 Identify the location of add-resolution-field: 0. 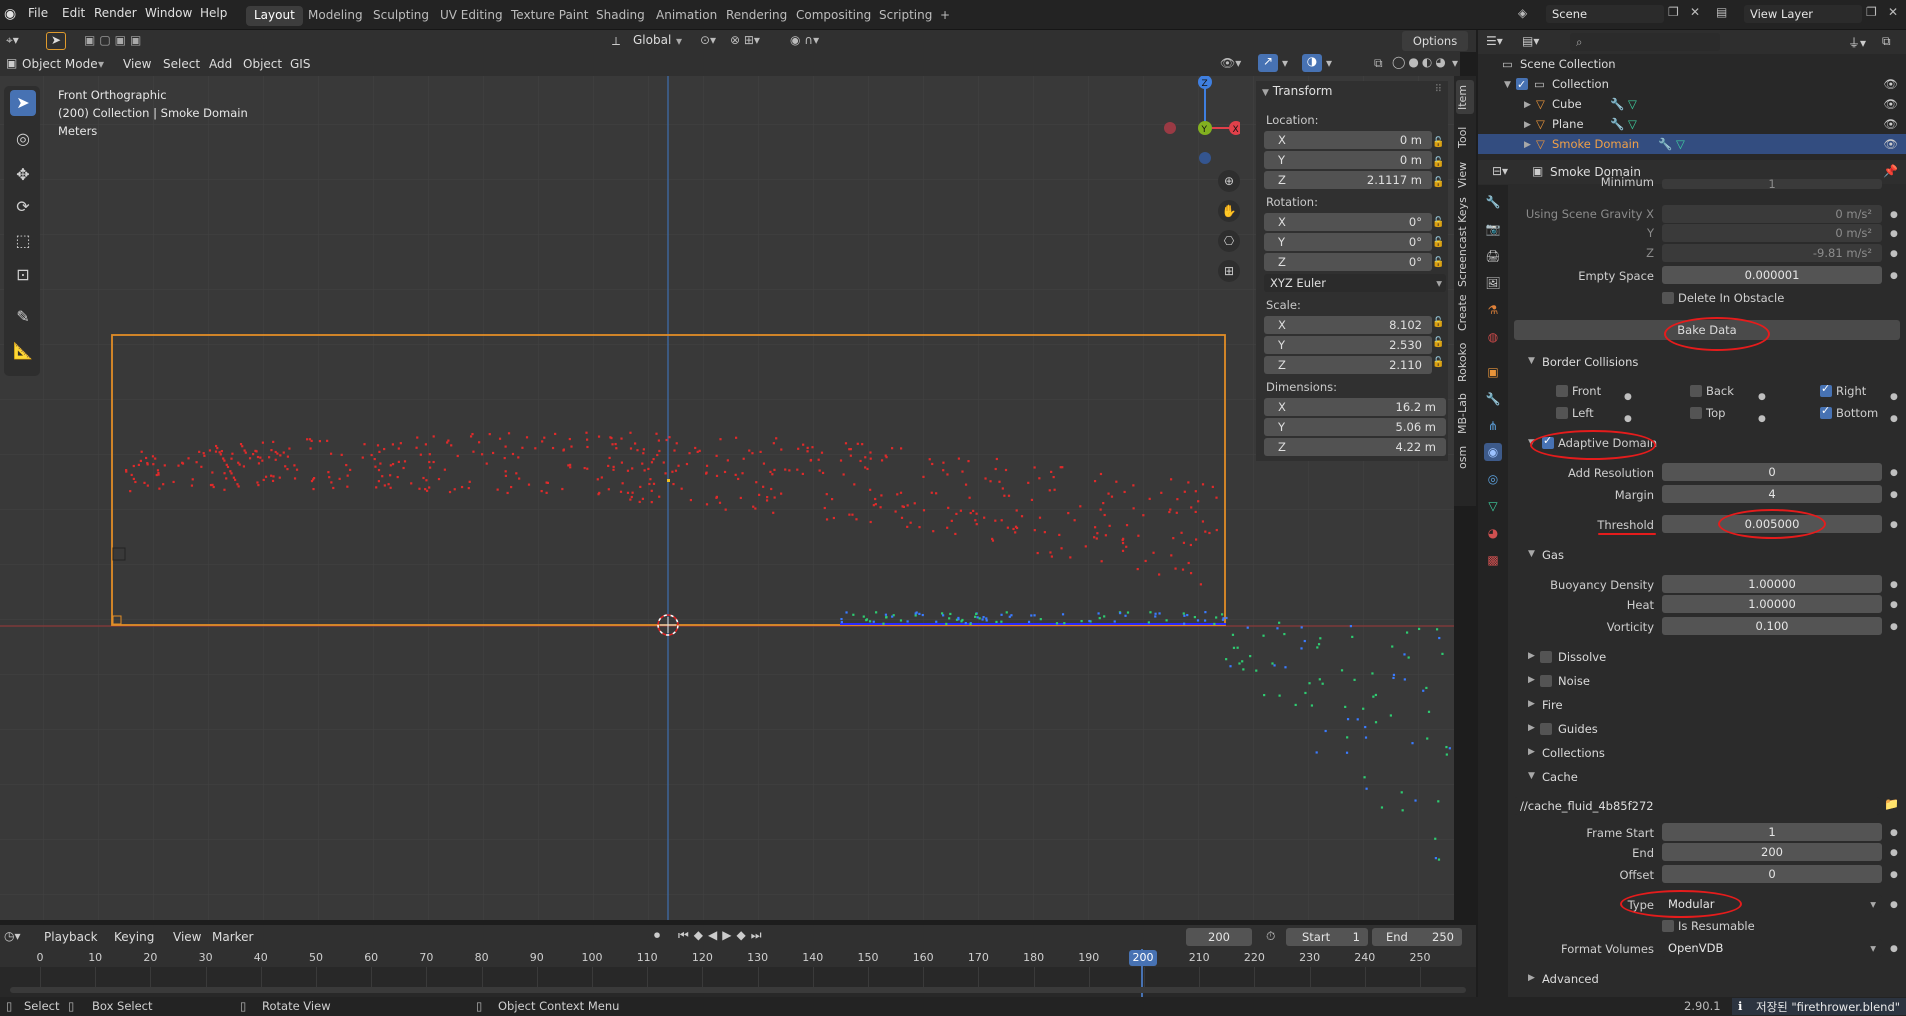
(1772, 472).